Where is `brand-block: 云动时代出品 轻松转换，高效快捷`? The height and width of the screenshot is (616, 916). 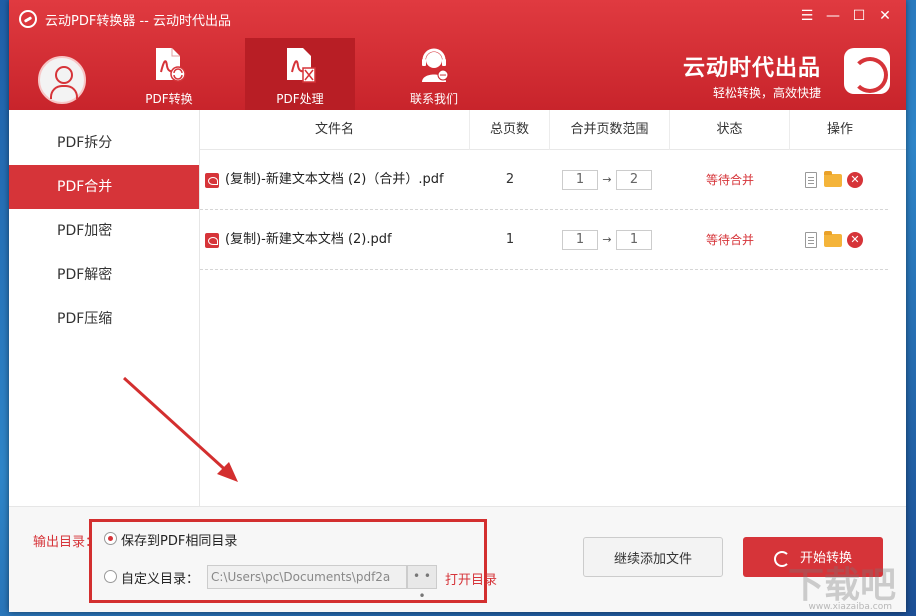
brand-block: 云动时代出品 轻松转换，高效快捷 is located at coordinates (752, 75).